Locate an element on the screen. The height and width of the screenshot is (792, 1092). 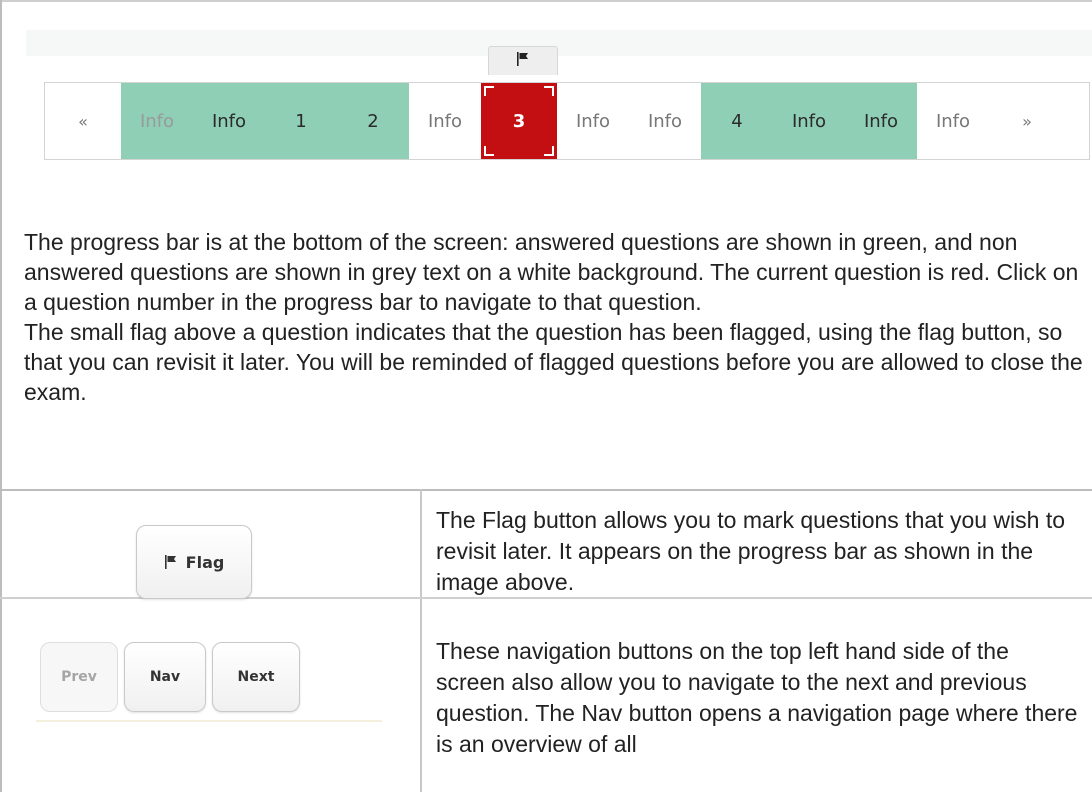
table-column-divider is located at coordinates (421, 640).